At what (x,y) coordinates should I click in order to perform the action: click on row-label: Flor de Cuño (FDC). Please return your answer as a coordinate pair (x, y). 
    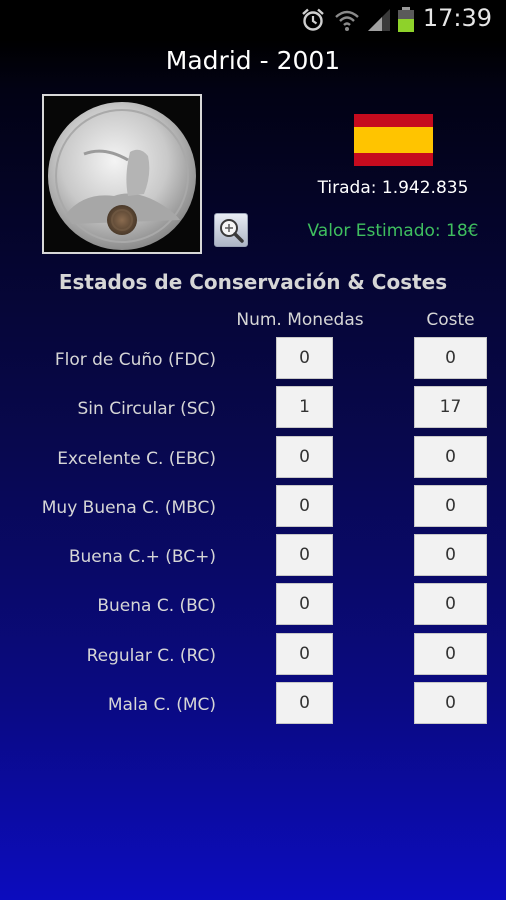
    Looking at the image, I should click on (135, 360).